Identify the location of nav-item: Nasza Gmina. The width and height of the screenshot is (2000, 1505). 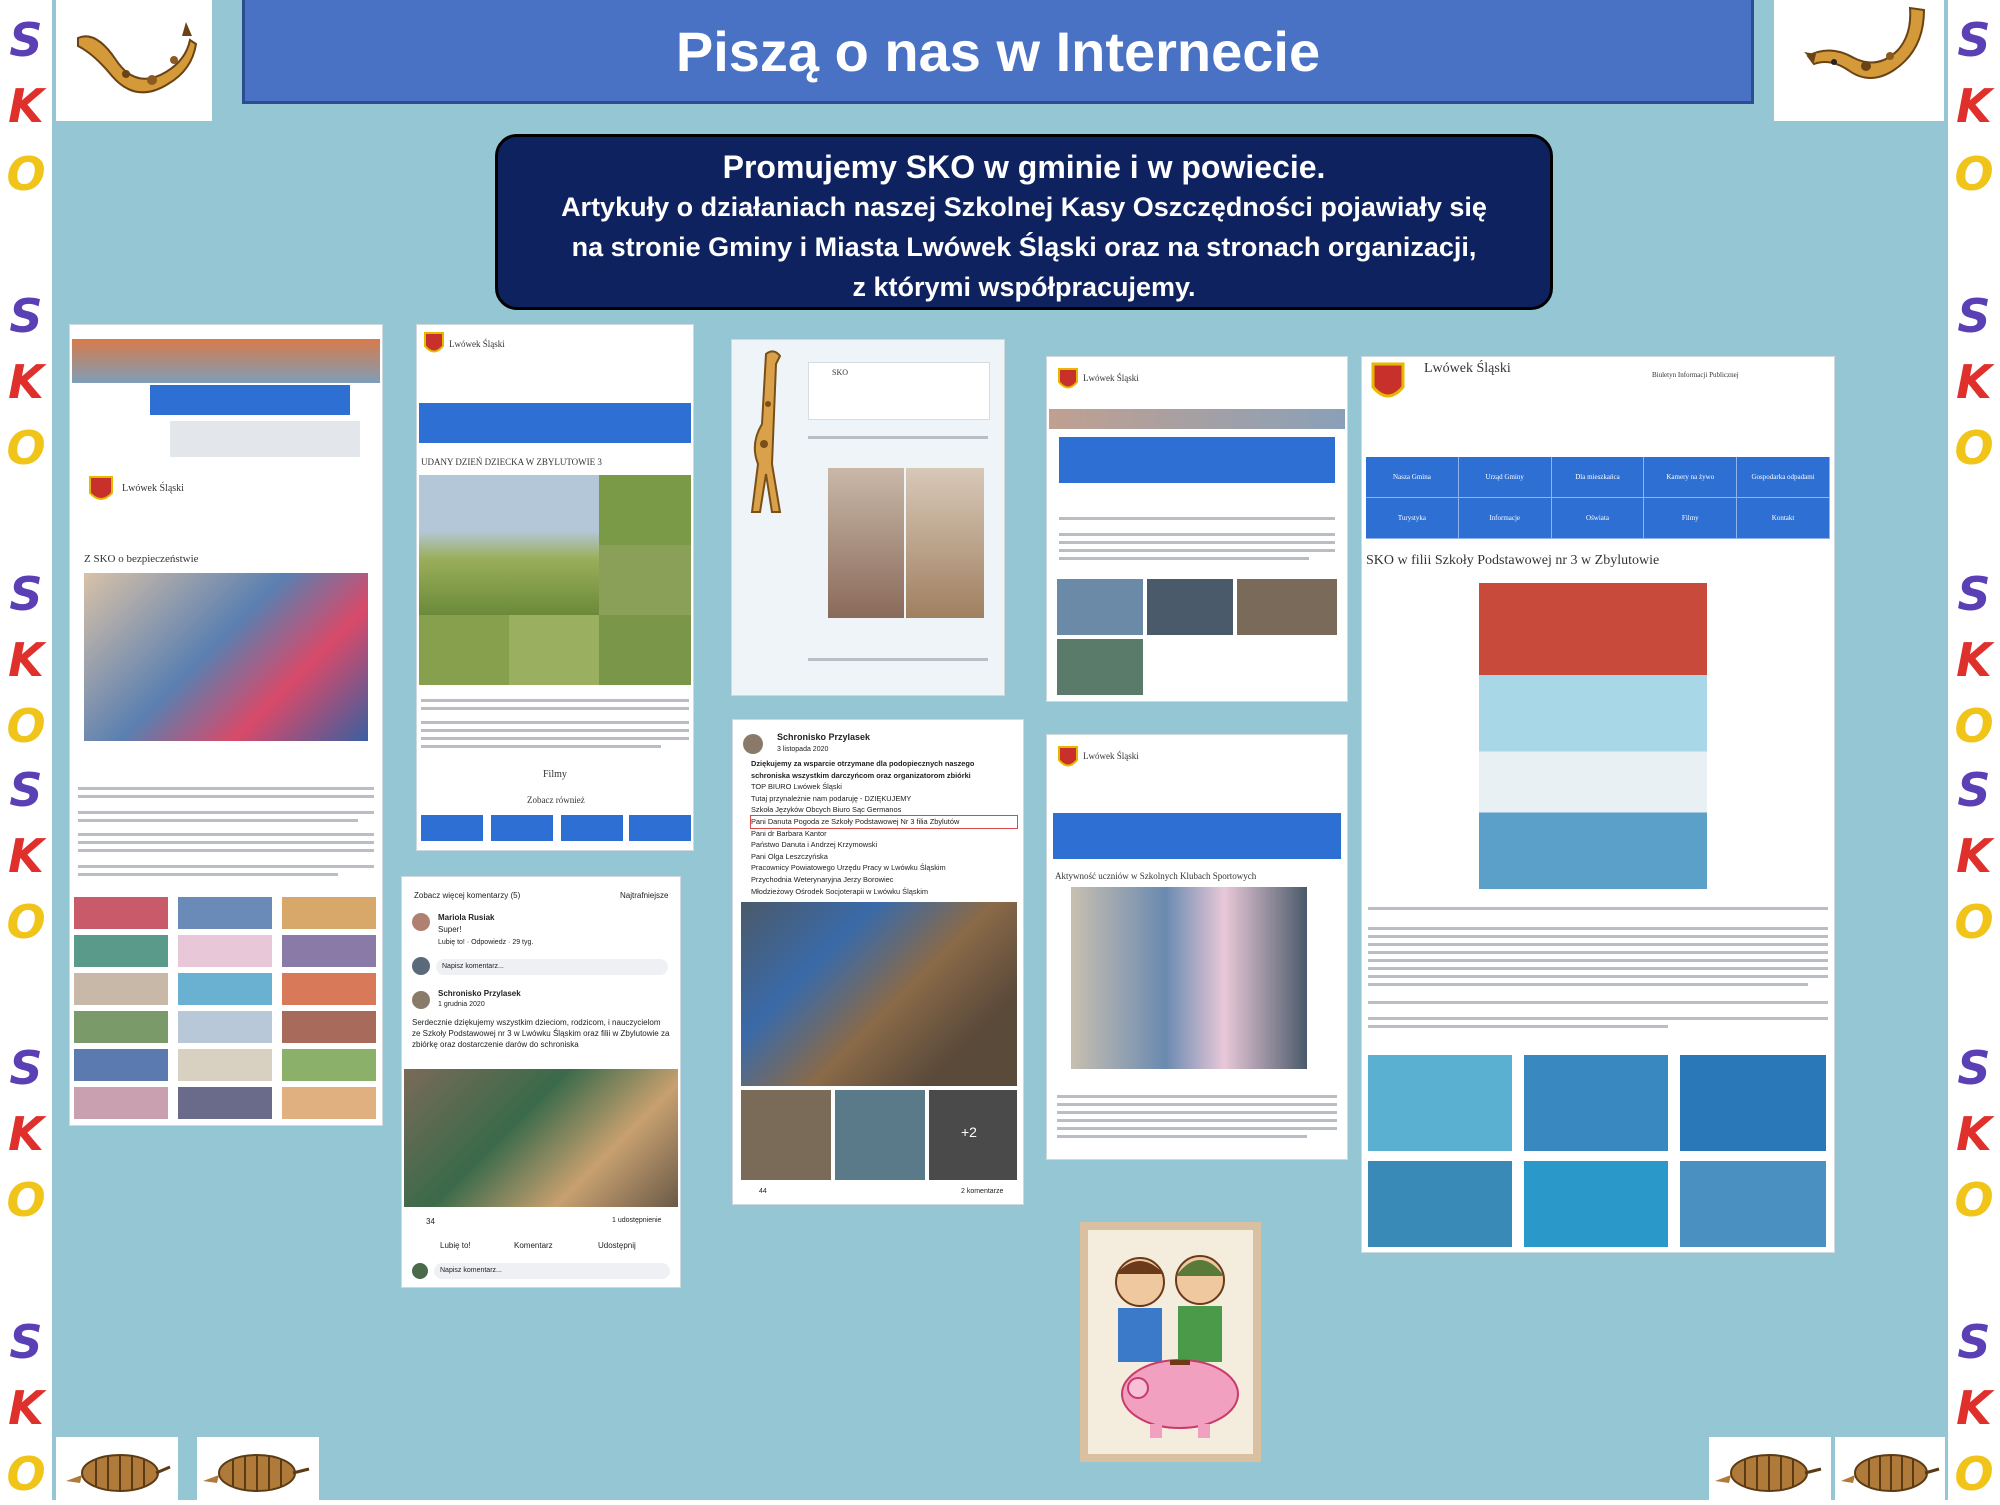
(1412, 477).